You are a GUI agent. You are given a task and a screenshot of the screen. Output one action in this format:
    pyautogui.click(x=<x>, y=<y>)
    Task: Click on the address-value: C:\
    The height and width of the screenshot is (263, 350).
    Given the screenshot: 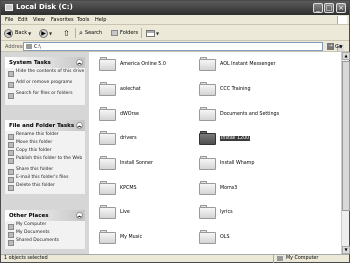 What is the action you would take?
    pyautogui.click(x=37, y=47)
    